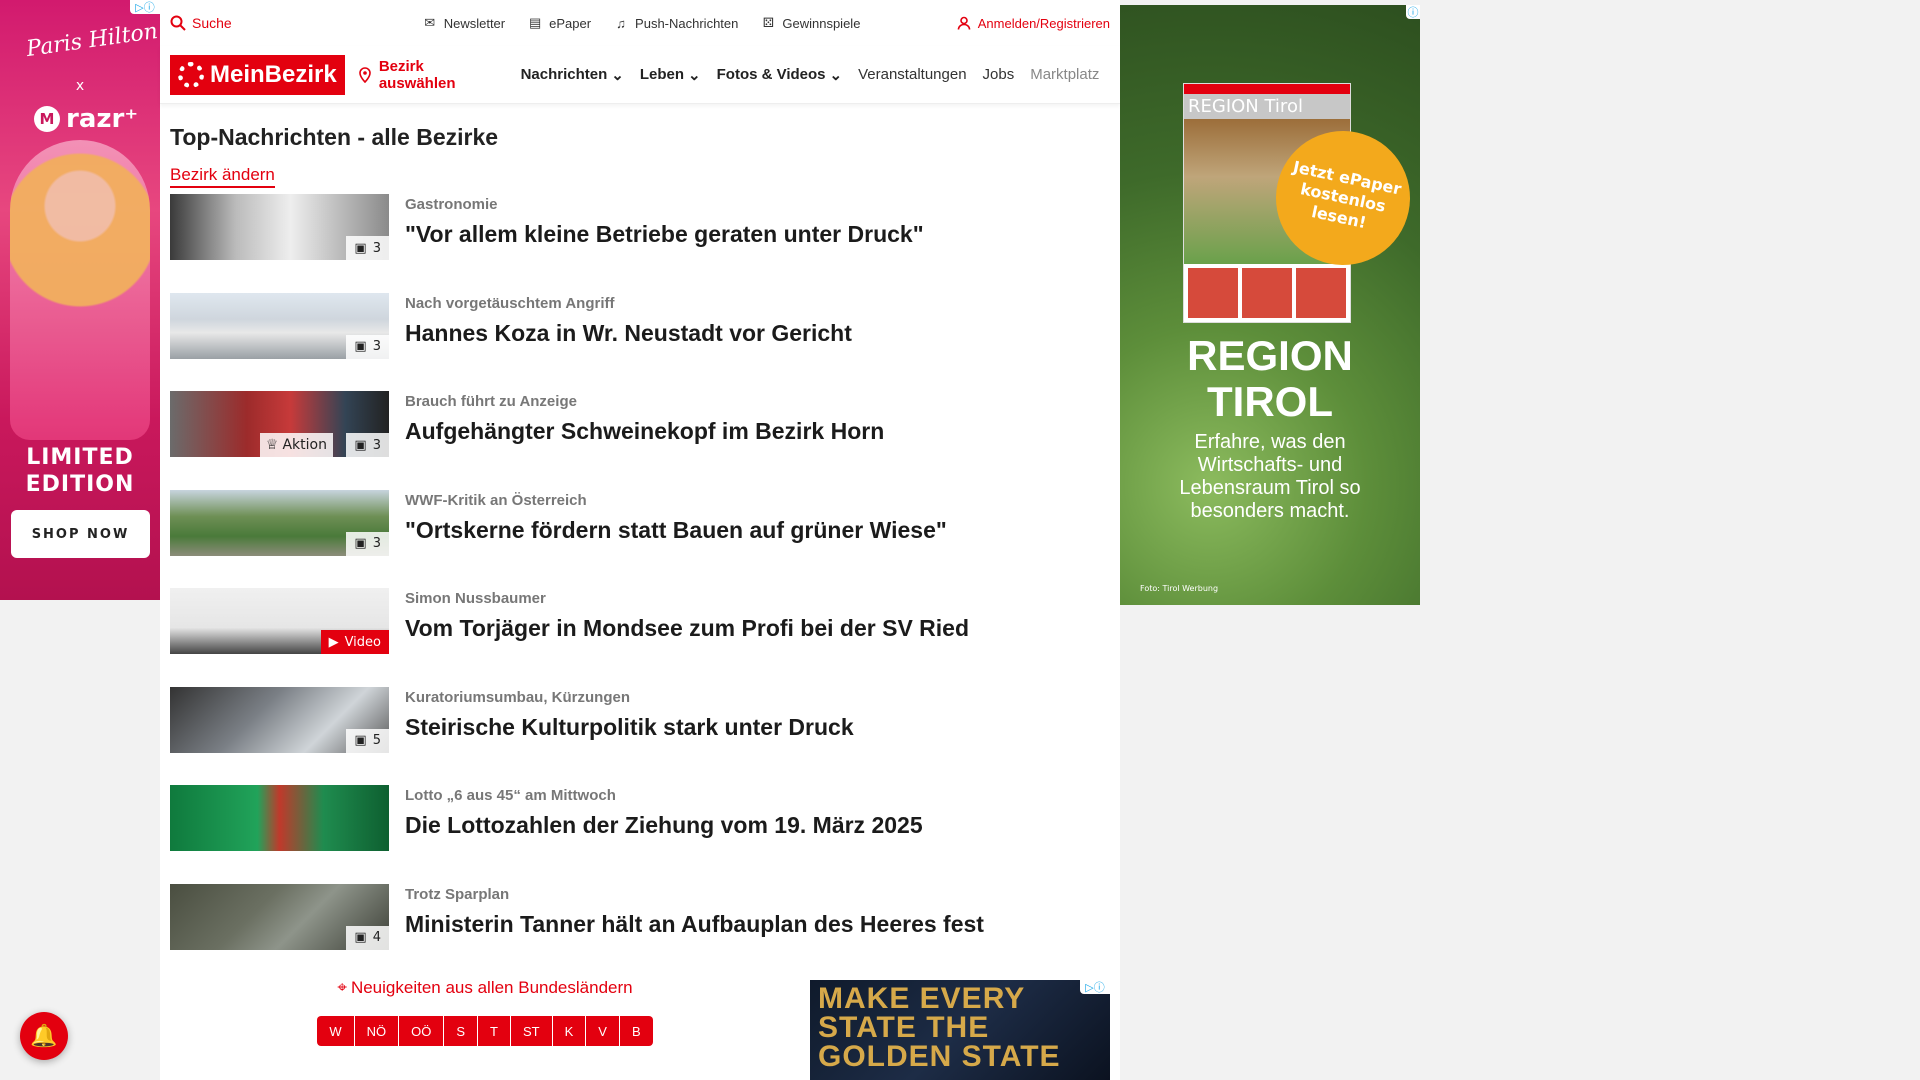 The height and width of the screenshot is (1080, 1920). I want to click on ad-shop-now-button: SHOP NOW, so click(80, 534).